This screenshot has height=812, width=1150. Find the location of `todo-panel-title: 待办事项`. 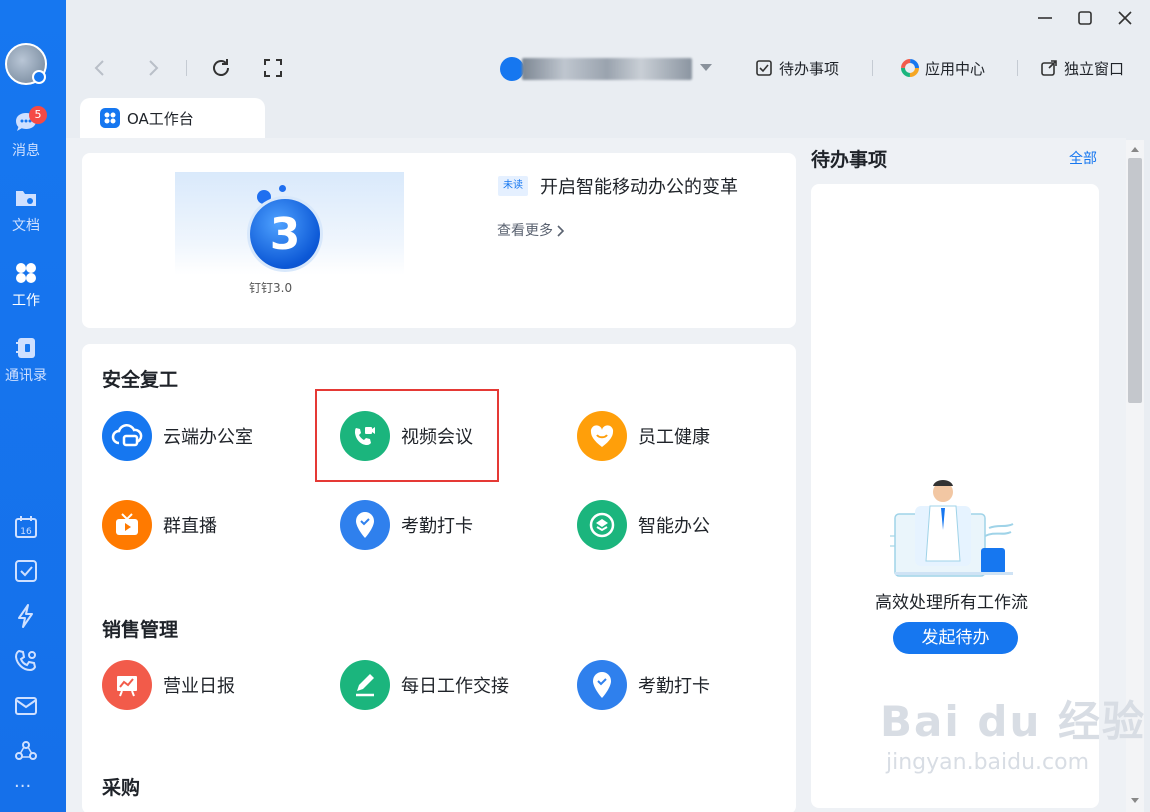

todo-panel-title: 待办事项 is located at coordinates (849, 160).